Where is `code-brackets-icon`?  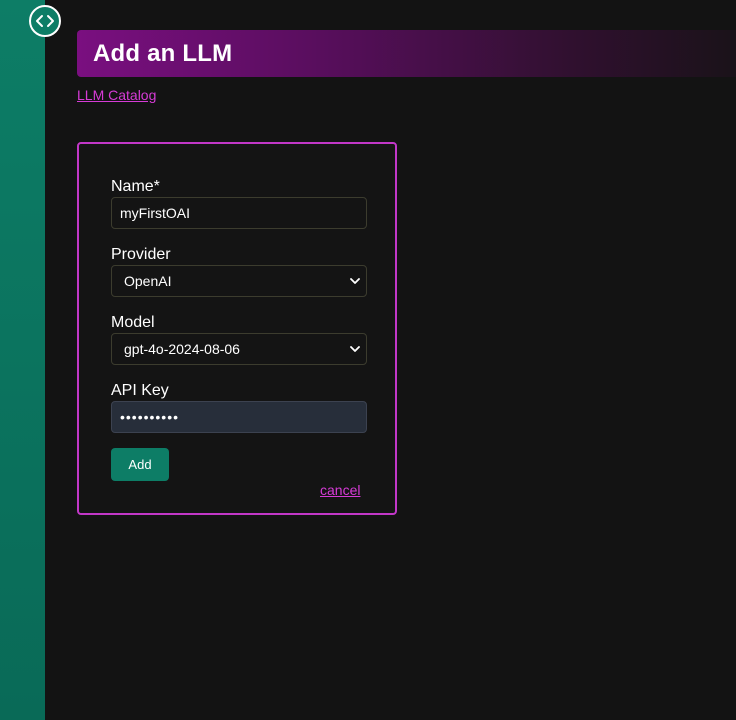 code-brackets-icon is located at coordinates (45, 21).